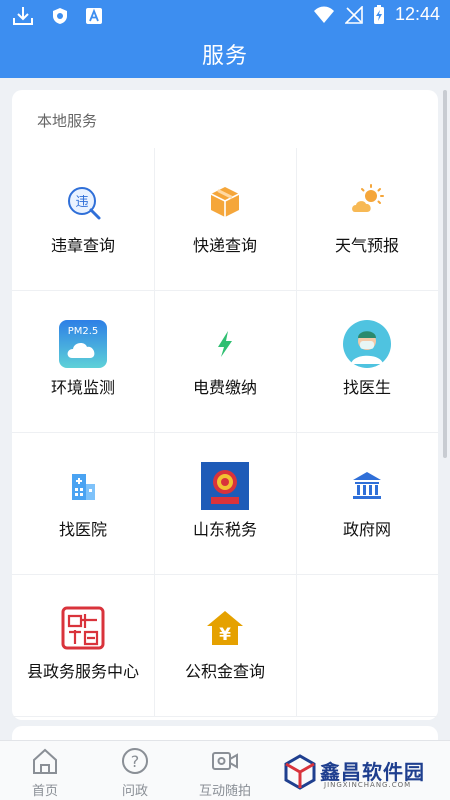 The image size is (450, 800). I want to click on service-county-center: 县政务服务中心, so click(83, 645).